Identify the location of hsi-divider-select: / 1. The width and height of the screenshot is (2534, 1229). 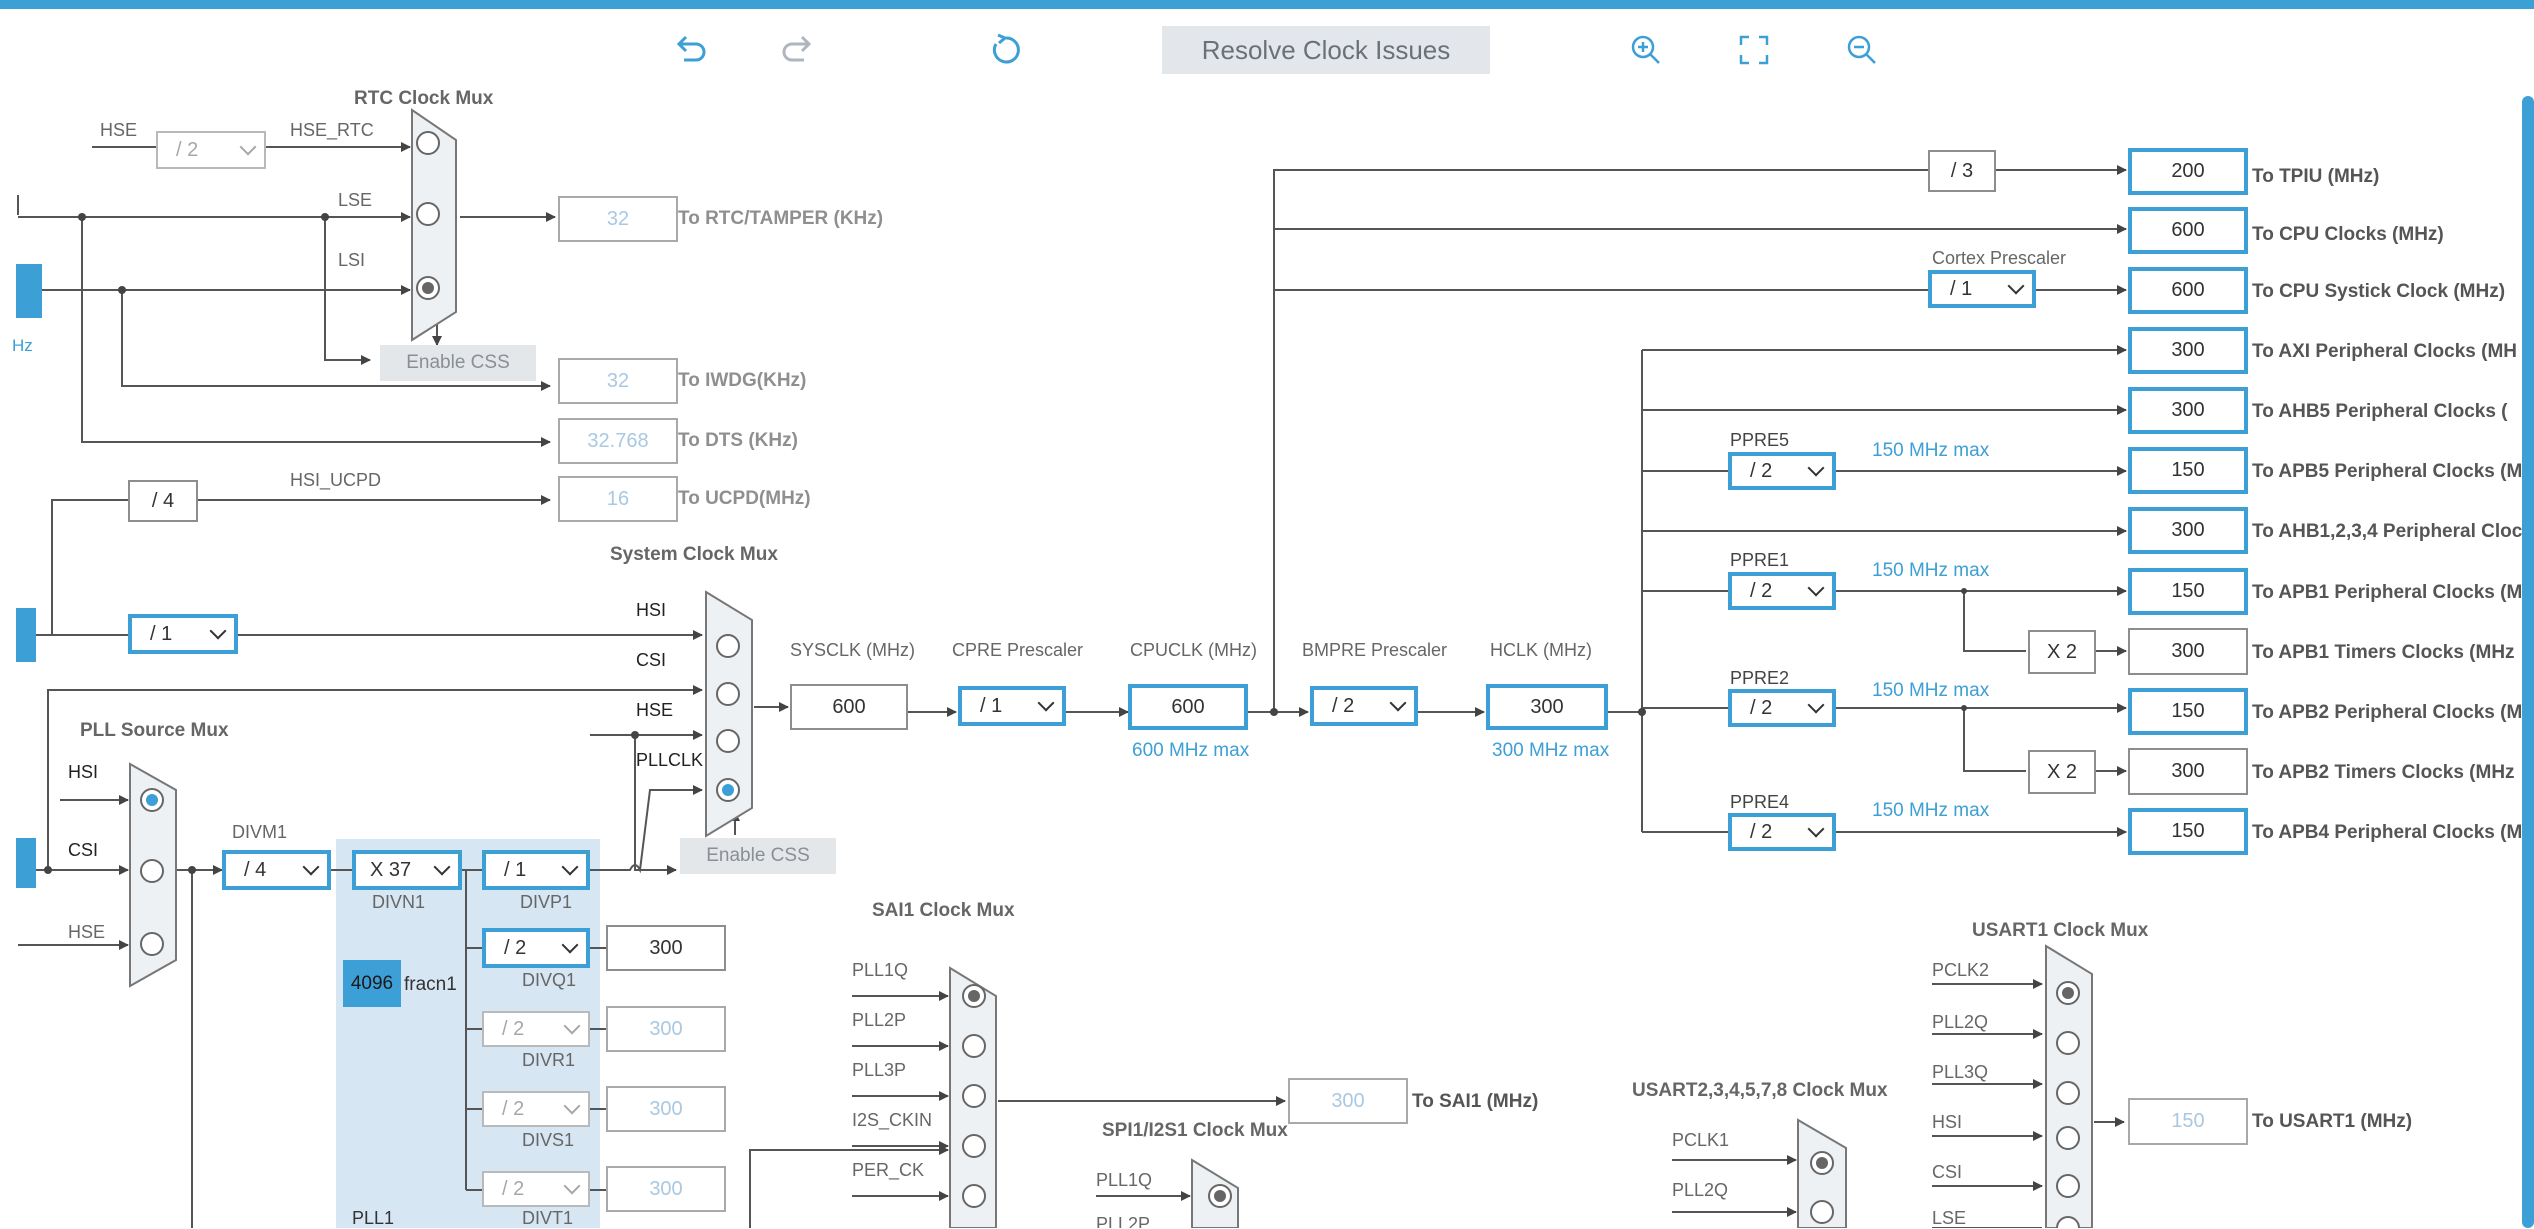
(183, 634).